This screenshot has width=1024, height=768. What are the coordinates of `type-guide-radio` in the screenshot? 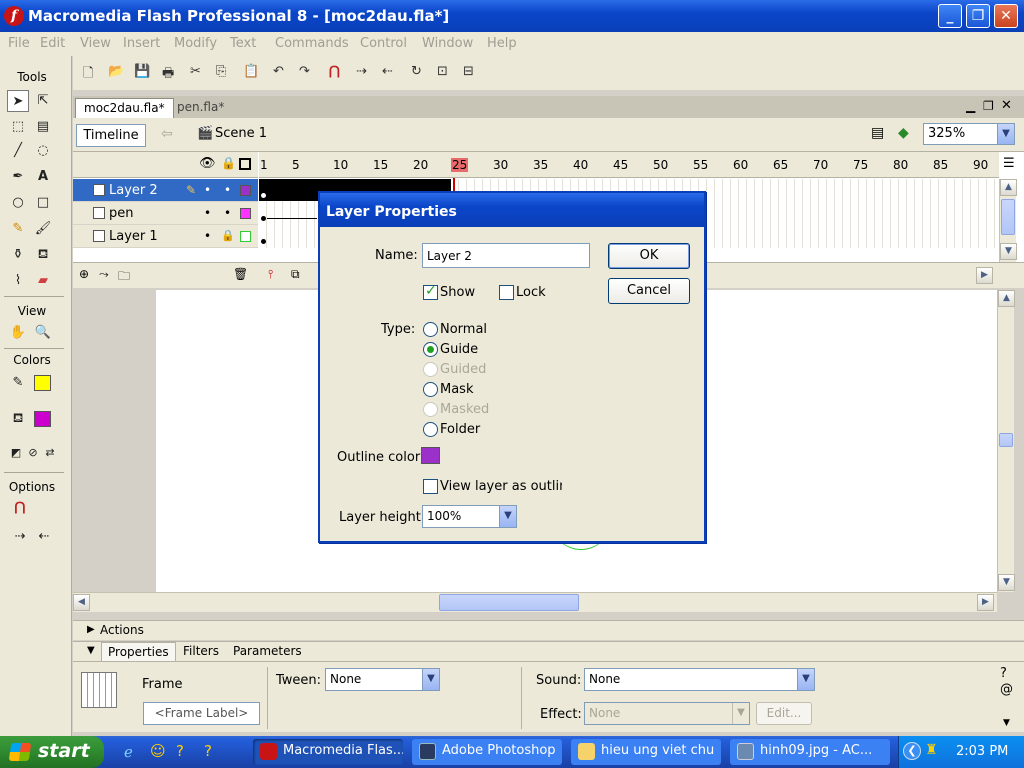 It's located at (430, 349).